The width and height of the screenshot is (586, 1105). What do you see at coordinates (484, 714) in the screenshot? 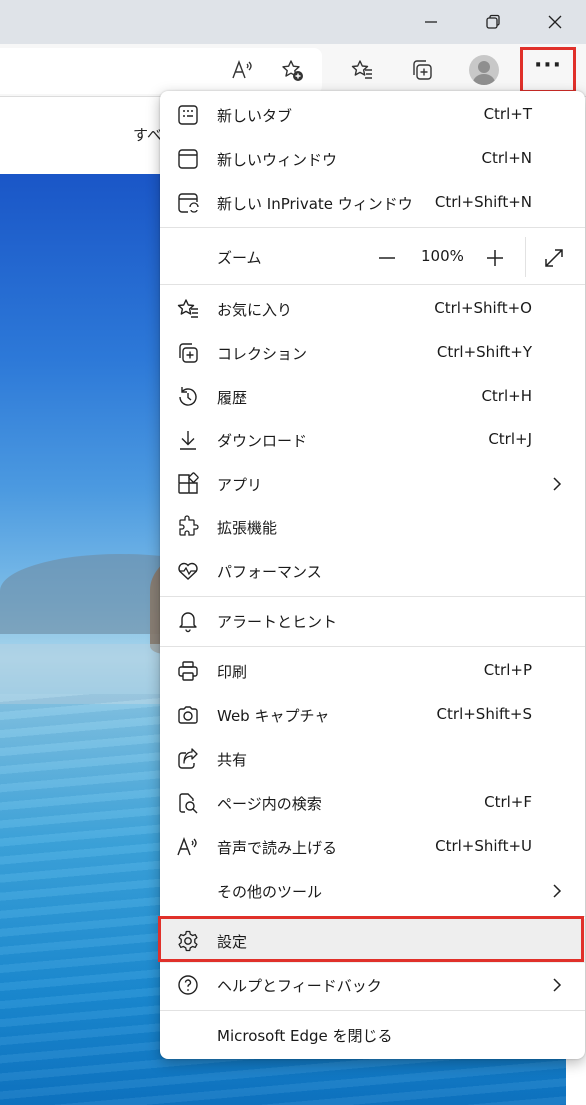
I see `menu-shortcut: Ctrl+Shift+S` at bounding box center [484, 714].